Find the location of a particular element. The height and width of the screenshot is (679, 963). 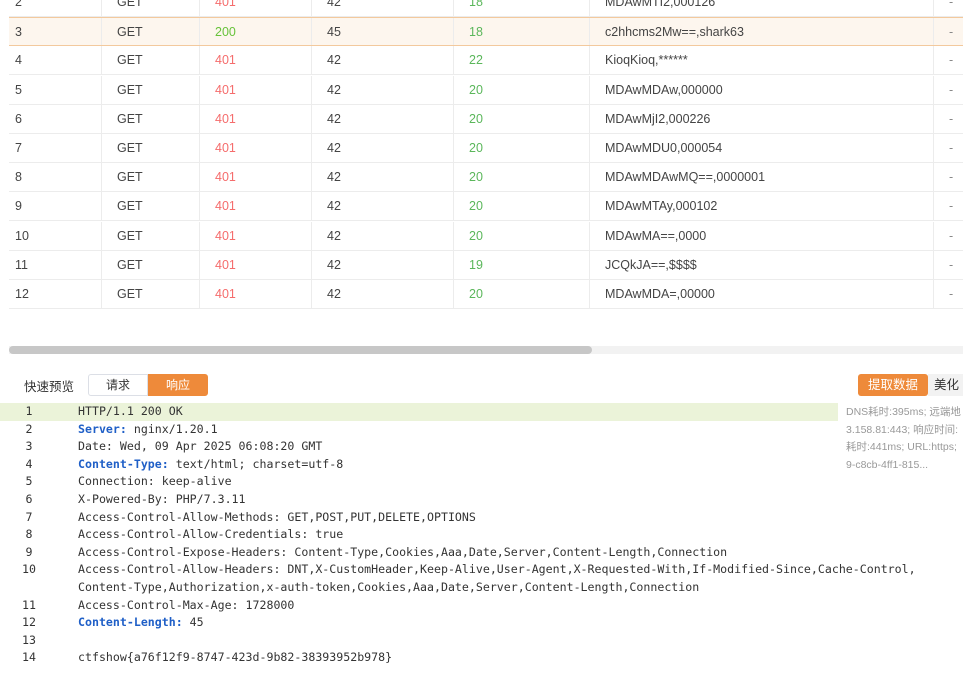

table-row: 7 GET 401 42 20 MDAwMDU0,000054- is located at coordinates (486, 148).